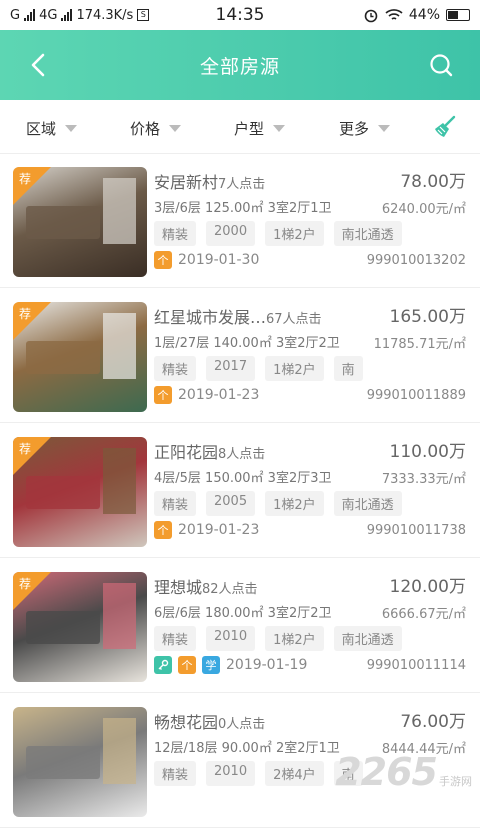 This screenshot has height=828, width=480. Describe the element at coordinates (80, 762) in the screenshot. I see `listing-photo` at that location.